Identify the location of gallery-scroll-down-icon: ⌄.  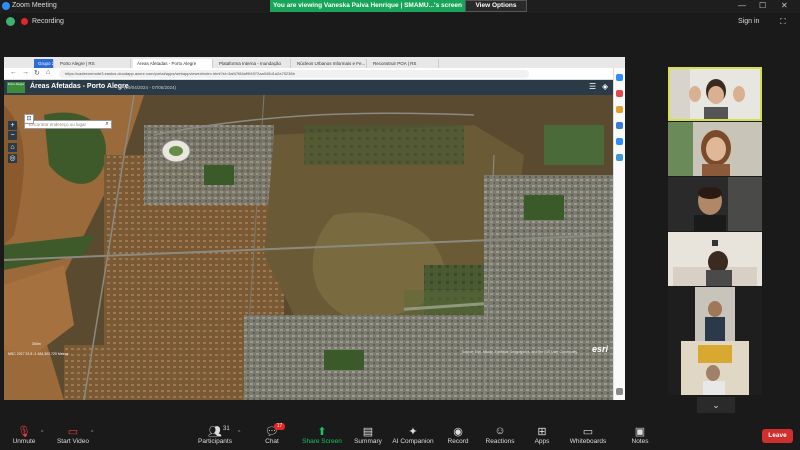
(716, 405).